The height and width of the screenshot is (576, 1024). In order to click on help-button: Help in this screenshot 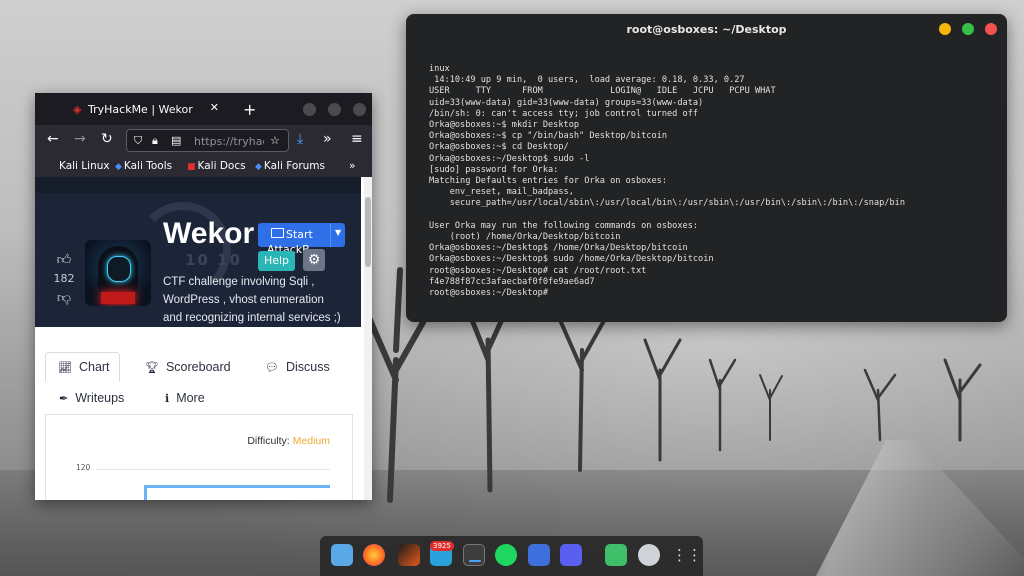, I will do `click(276, 261)`.